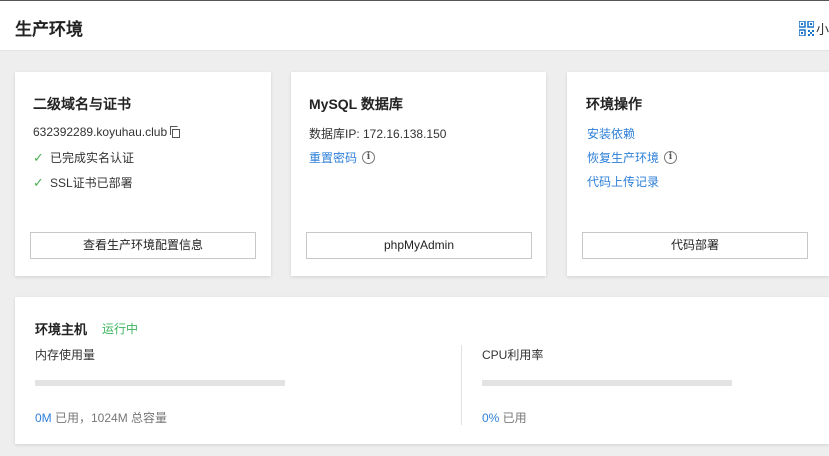 The height and width of the screenshot is (456, 829). I want to click on memory-used-value: 0M, so click(43, 418).